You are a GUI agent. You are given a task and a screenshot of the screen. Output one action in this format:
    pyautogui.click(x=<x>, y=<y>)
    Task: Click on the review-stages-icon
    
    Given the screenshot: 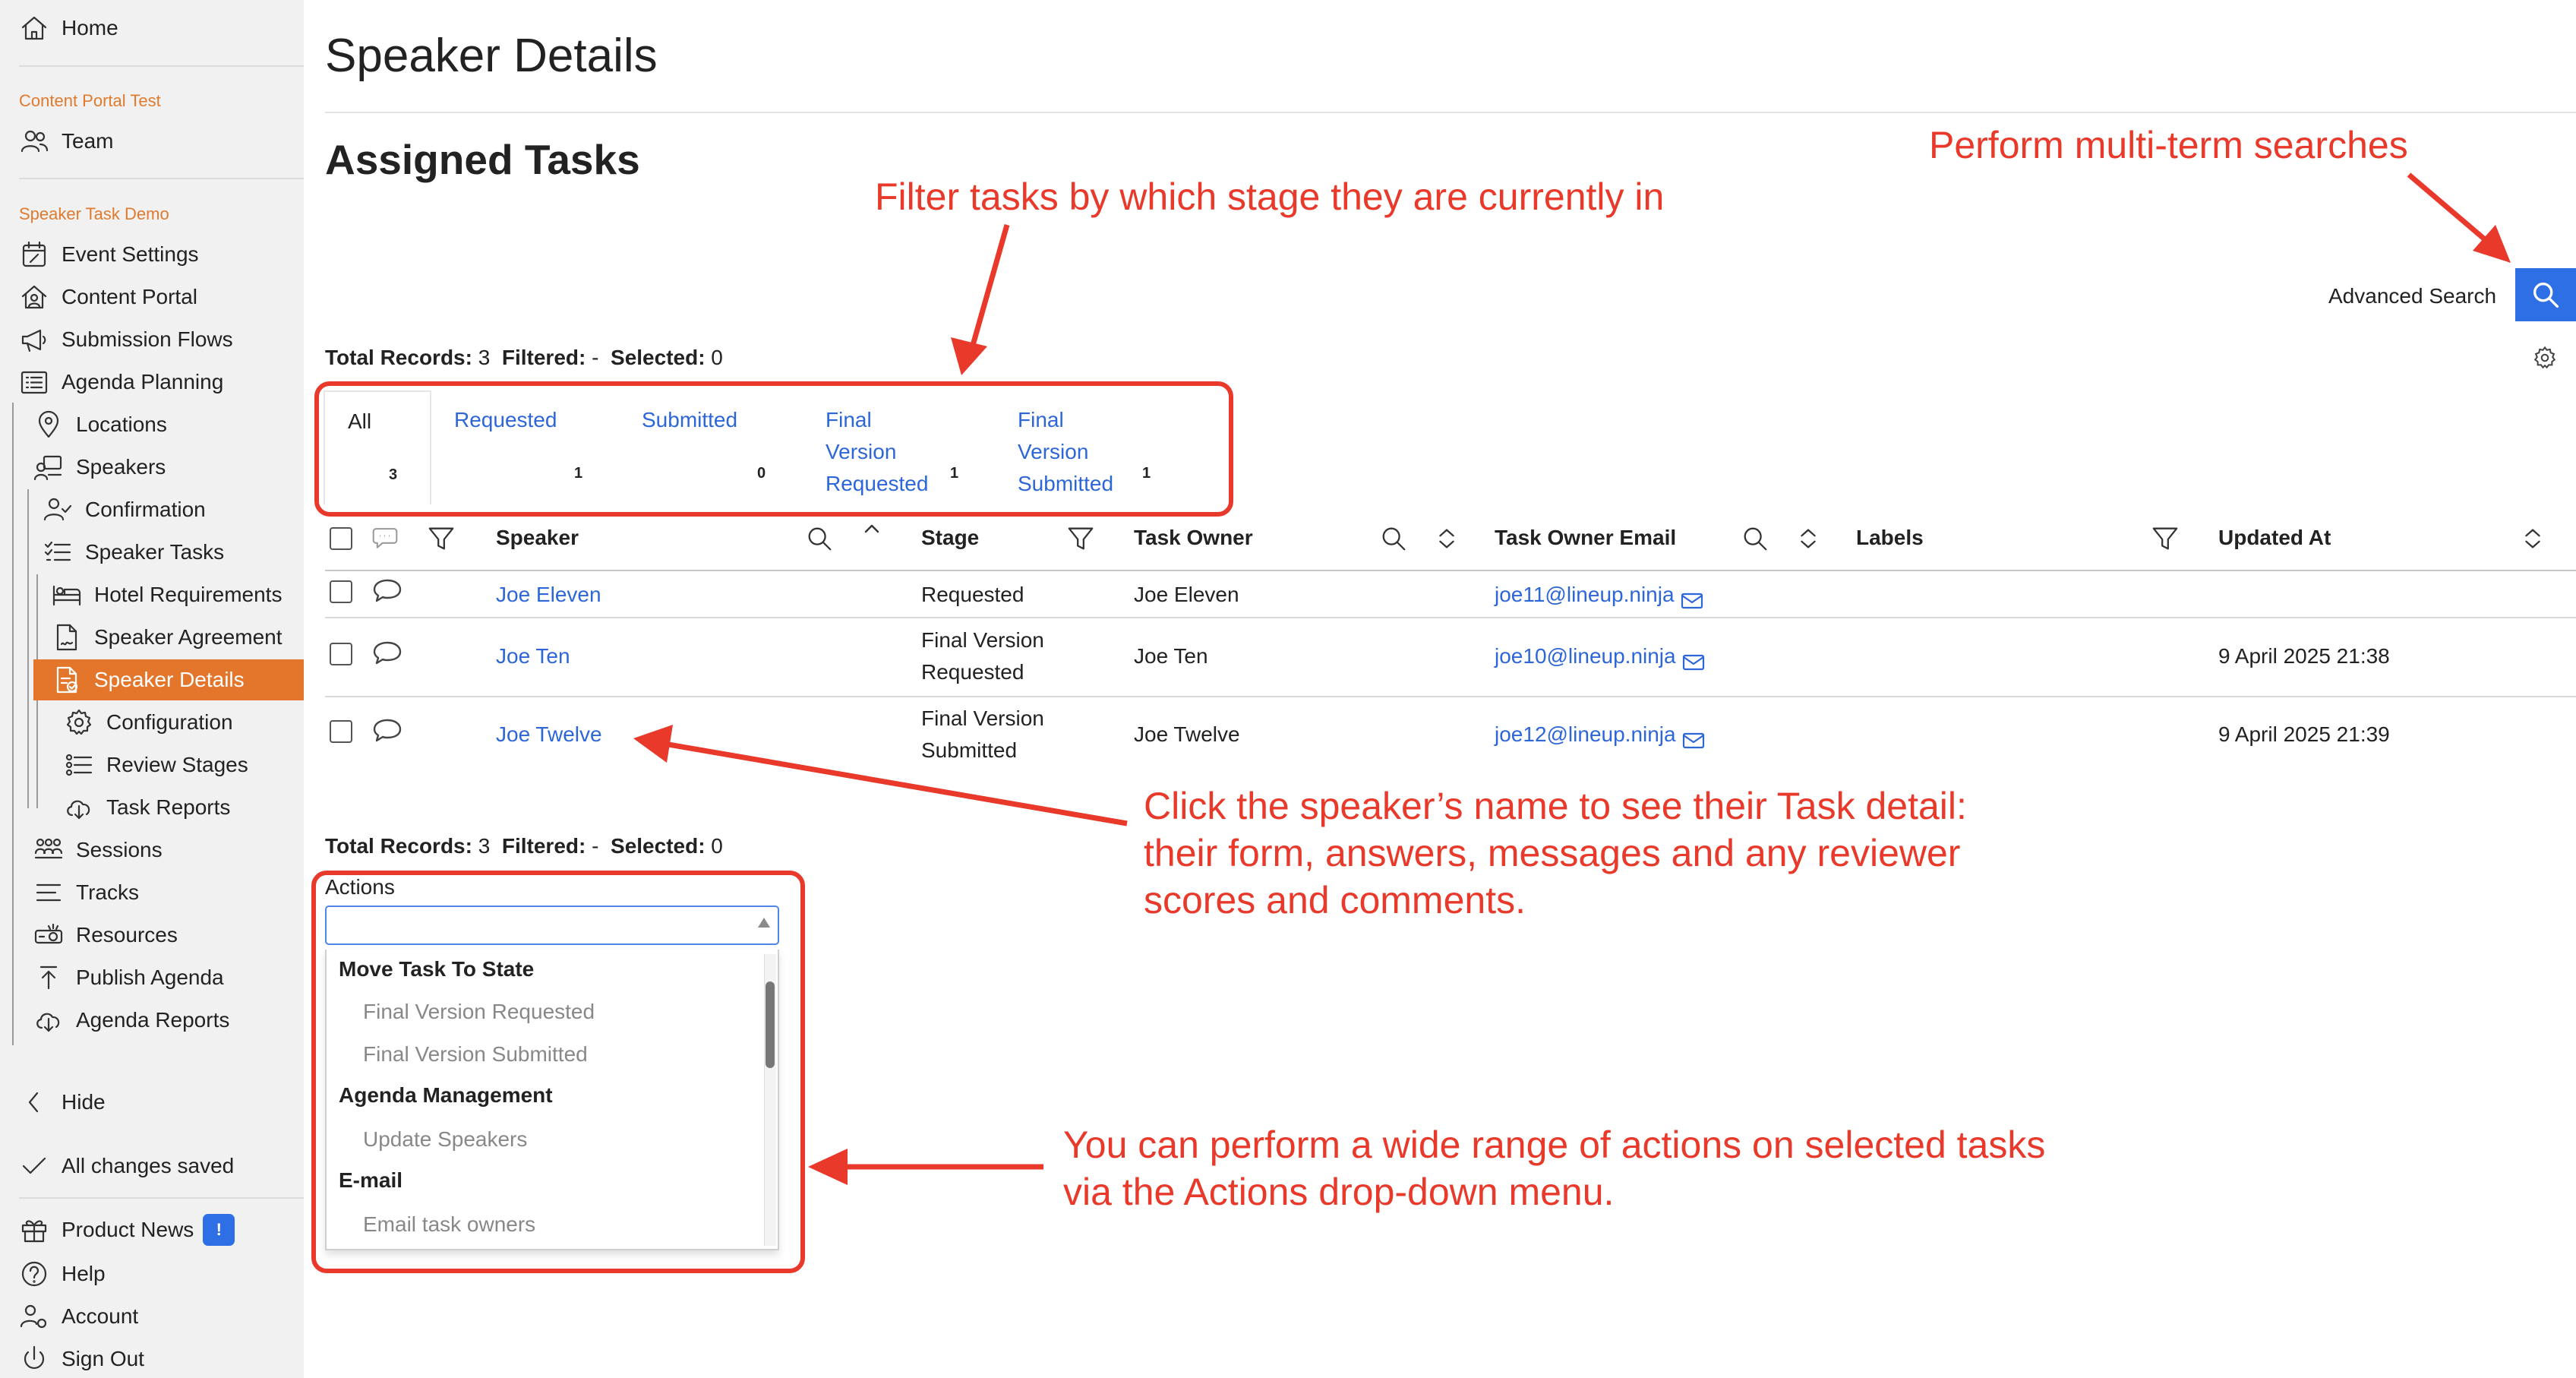 What is the action you would take?
    pyautogui.click(x=79, y=765)
    